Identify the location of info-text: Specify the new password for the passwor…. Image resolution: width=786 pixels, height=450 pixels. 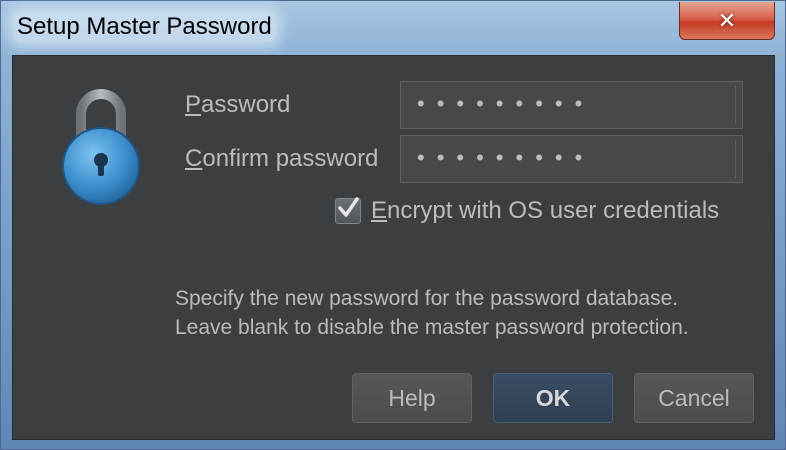
(432, 313).